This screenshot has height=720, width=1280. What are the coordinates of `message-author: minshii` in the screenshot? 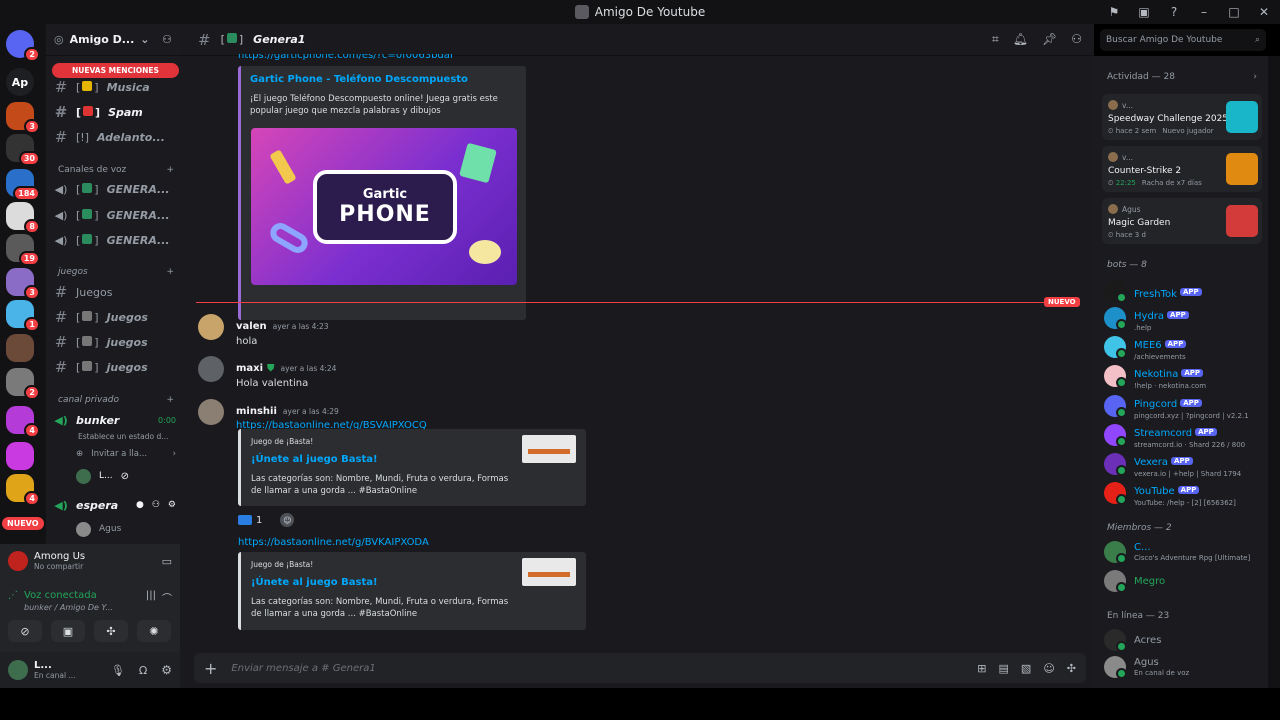 It's located at (256, 411).